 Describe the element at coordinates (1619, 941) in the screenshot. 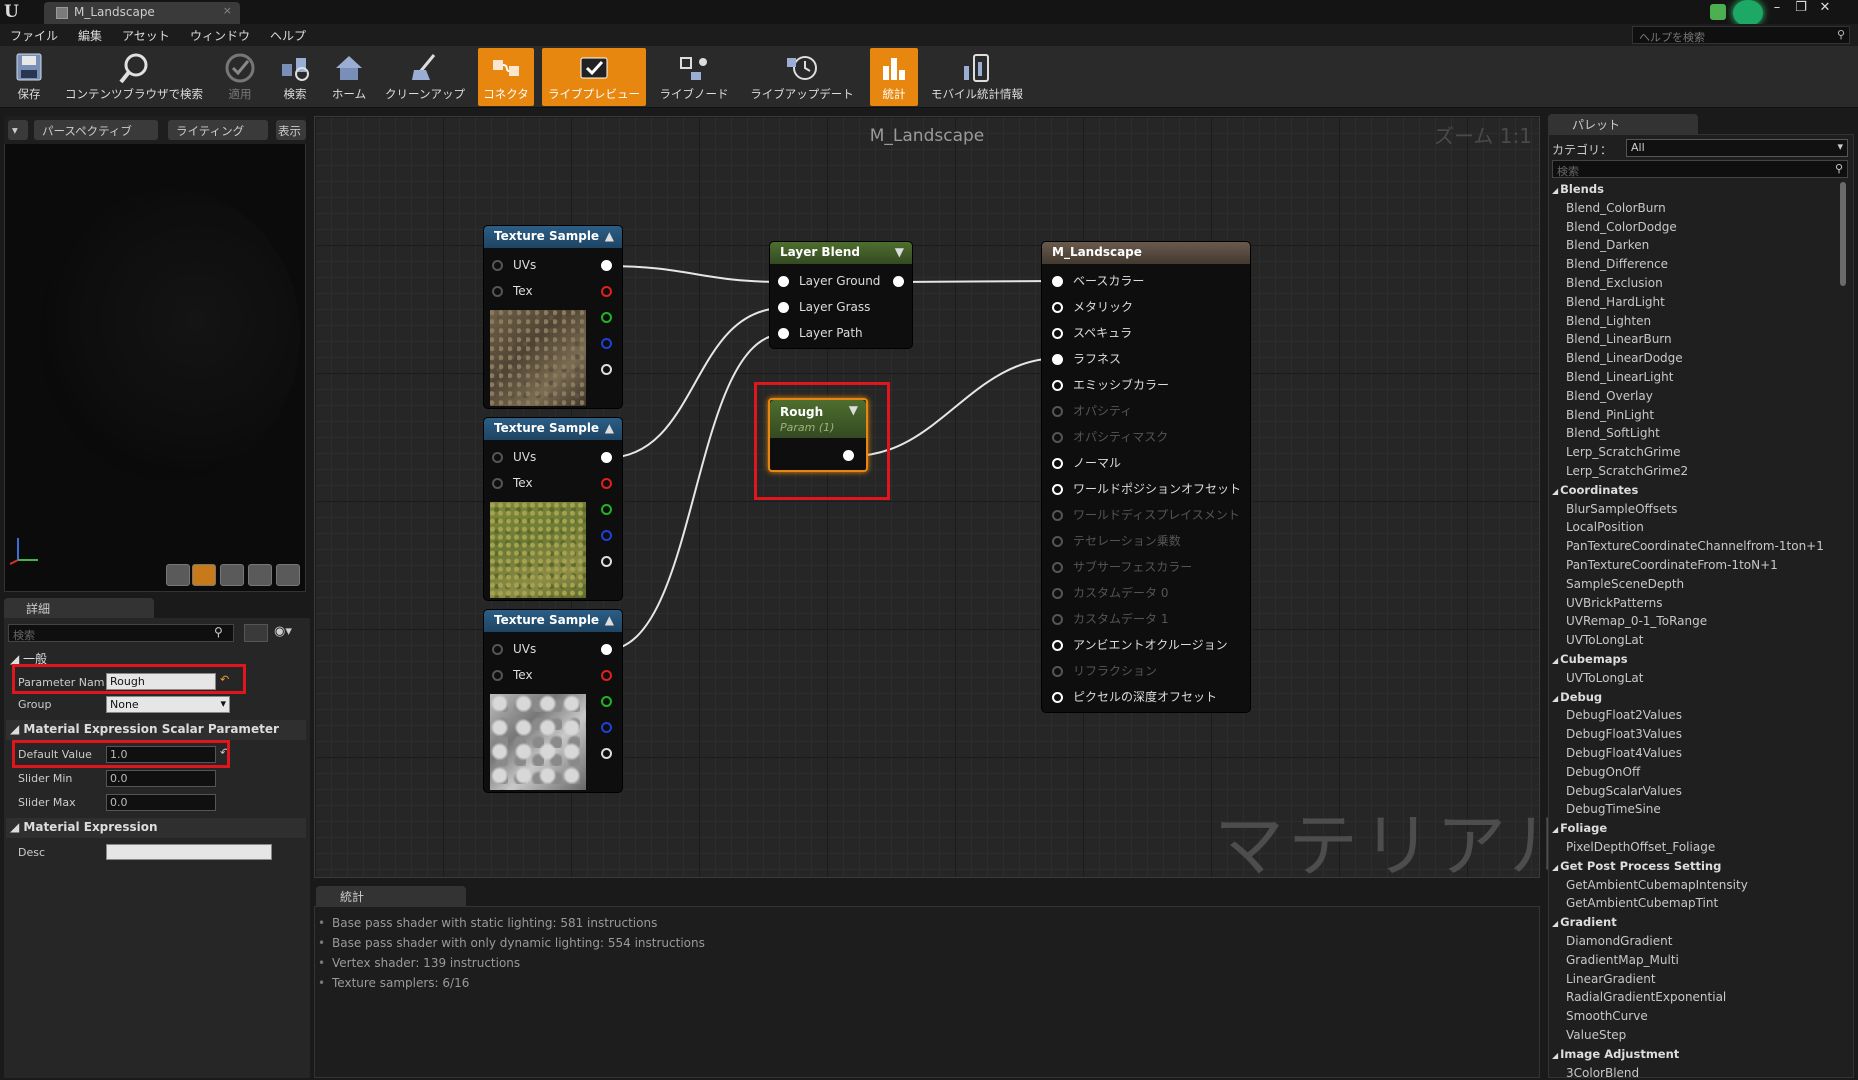

I see `palette-item: DiamondGradient` at that location.